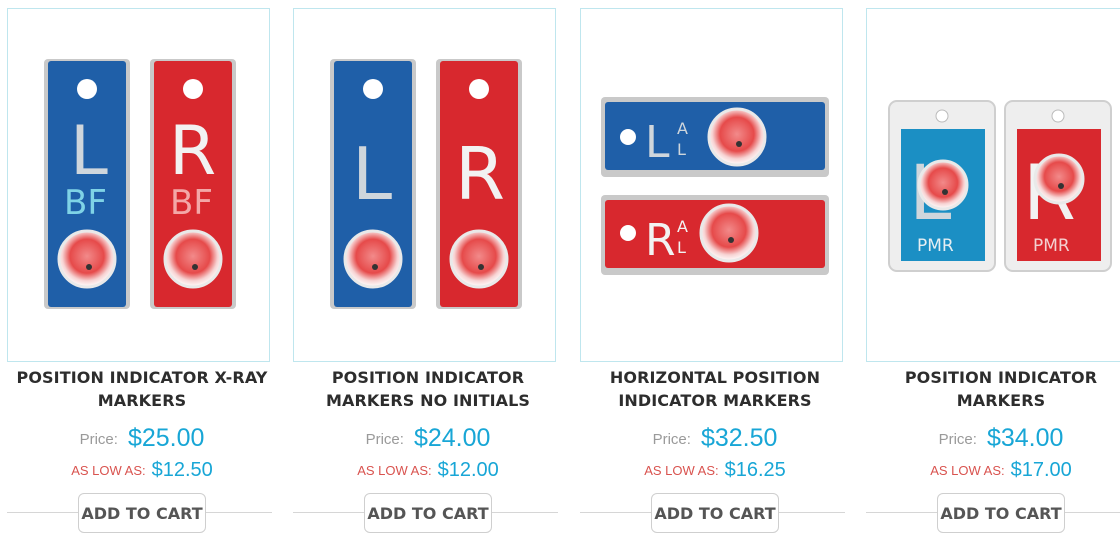 The width and height of the screenshot is (1120, 534). Describe the element at coordinates (166, 438) in the screenshot. I see `price-value: $25.00` at that location.